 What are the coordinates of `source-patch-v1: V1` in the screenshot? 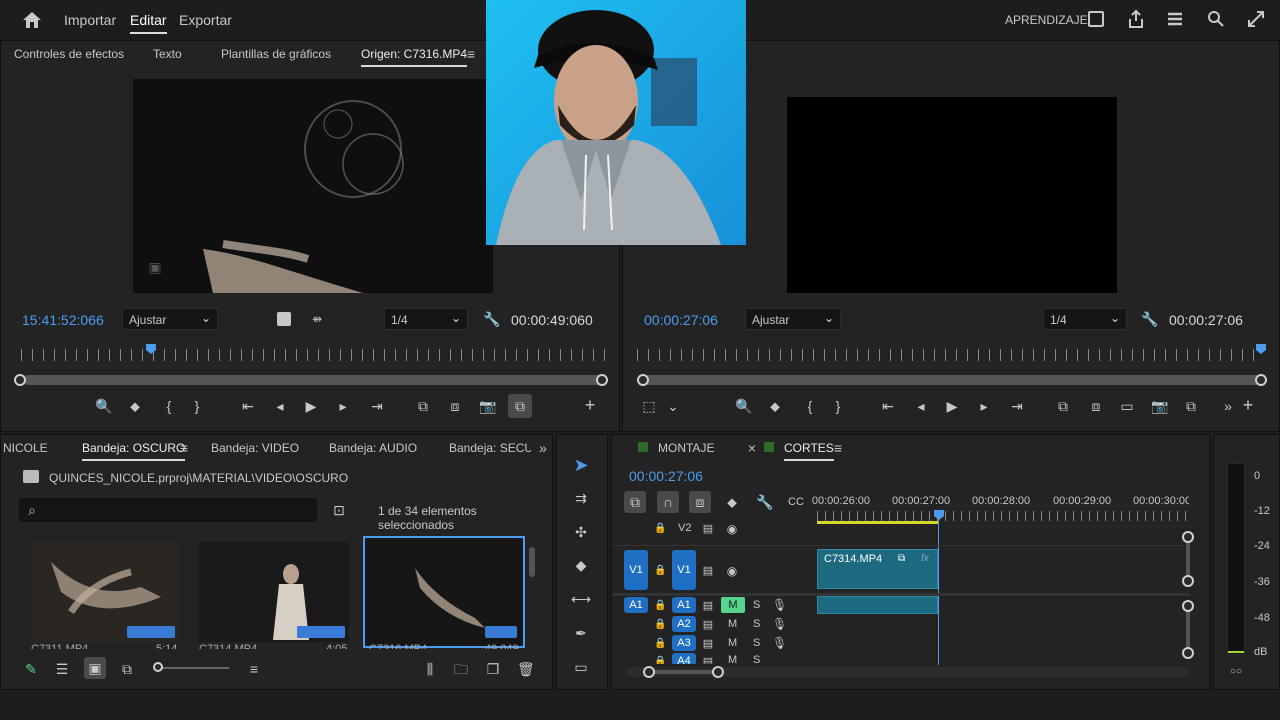 It's located at (636, 570).